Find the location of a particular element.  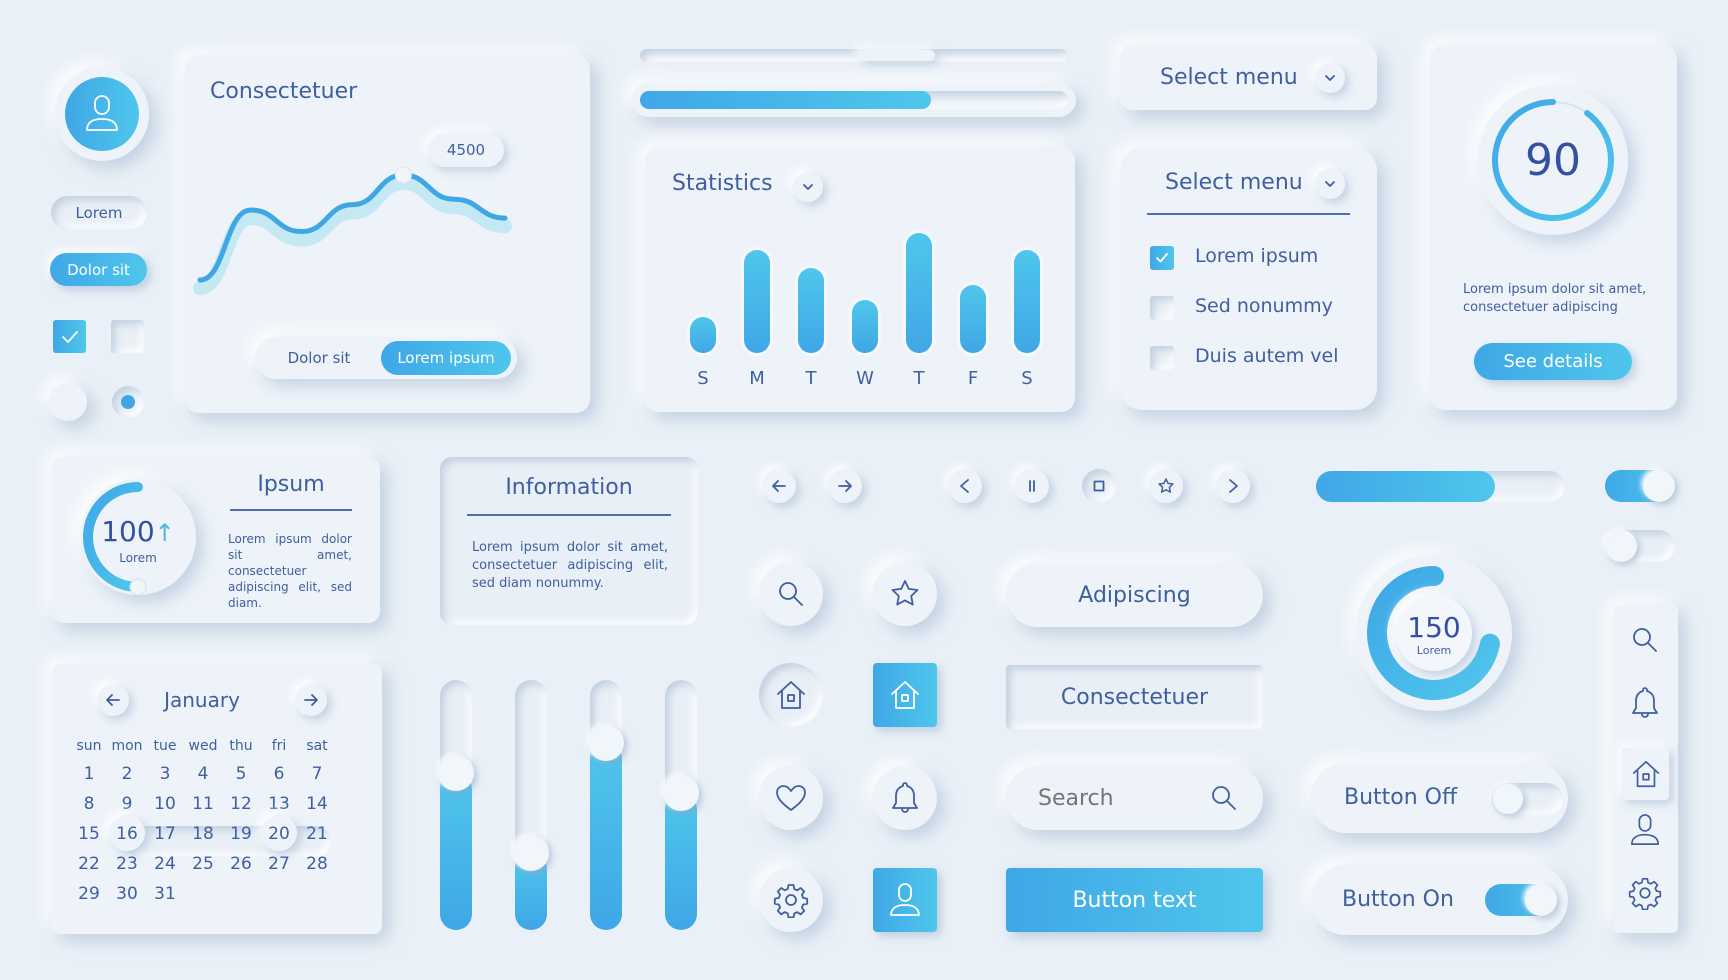

segment-dolor-sit: Dolor sit is located at coordinates (319, 358).